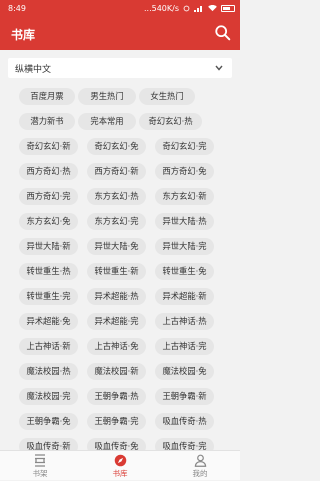  I want to click on category-chip: 东方玄幻·新, so click(184, 196).